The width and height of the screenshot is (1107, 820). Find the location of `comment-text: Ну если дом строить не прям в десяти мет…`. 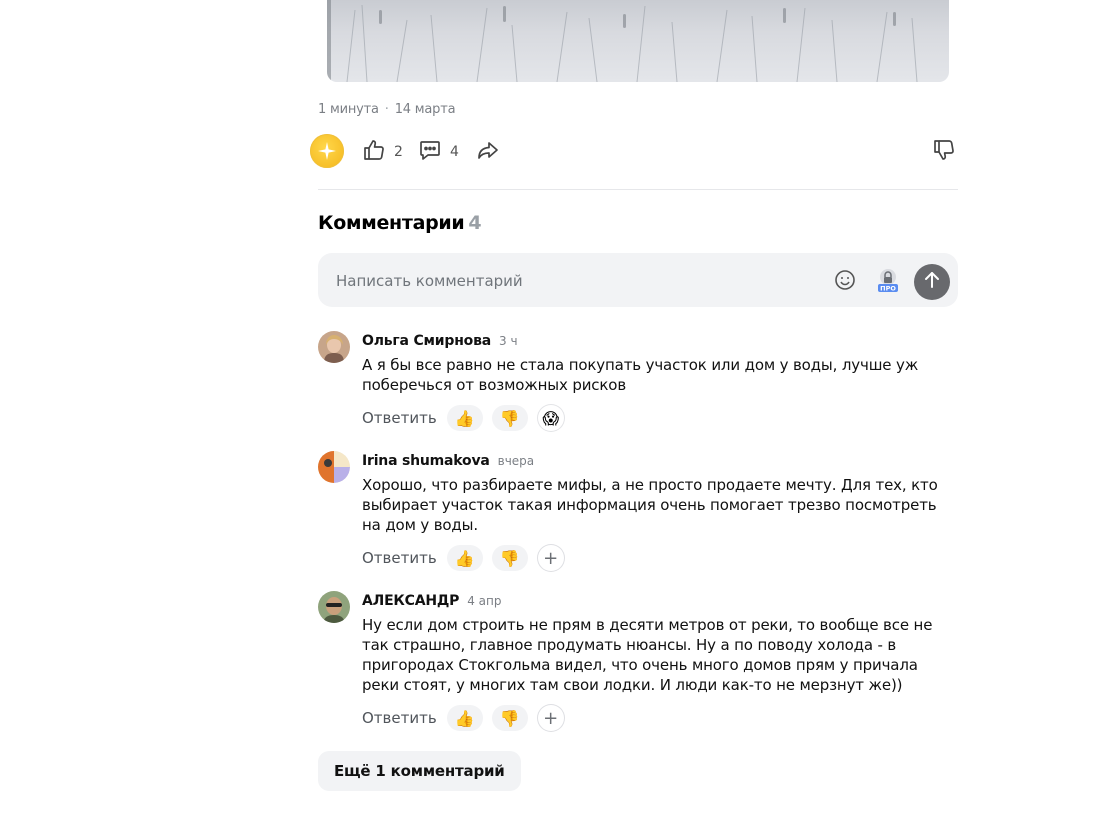

comment-text: Ну если дом строить не прям в десяти мет… is located at coordinates (647, 655).